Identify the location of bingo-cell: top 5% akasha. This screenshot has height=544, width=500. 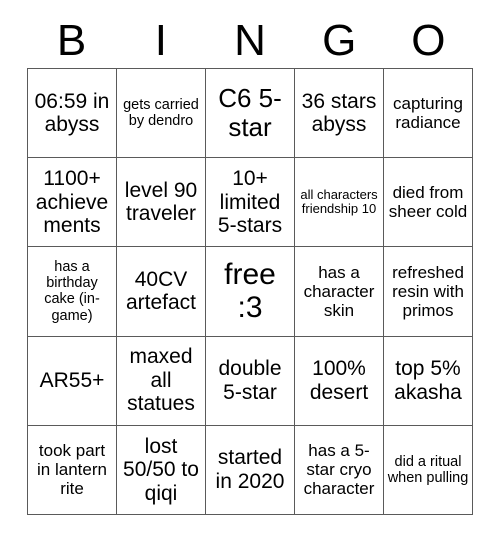
(428, 381).